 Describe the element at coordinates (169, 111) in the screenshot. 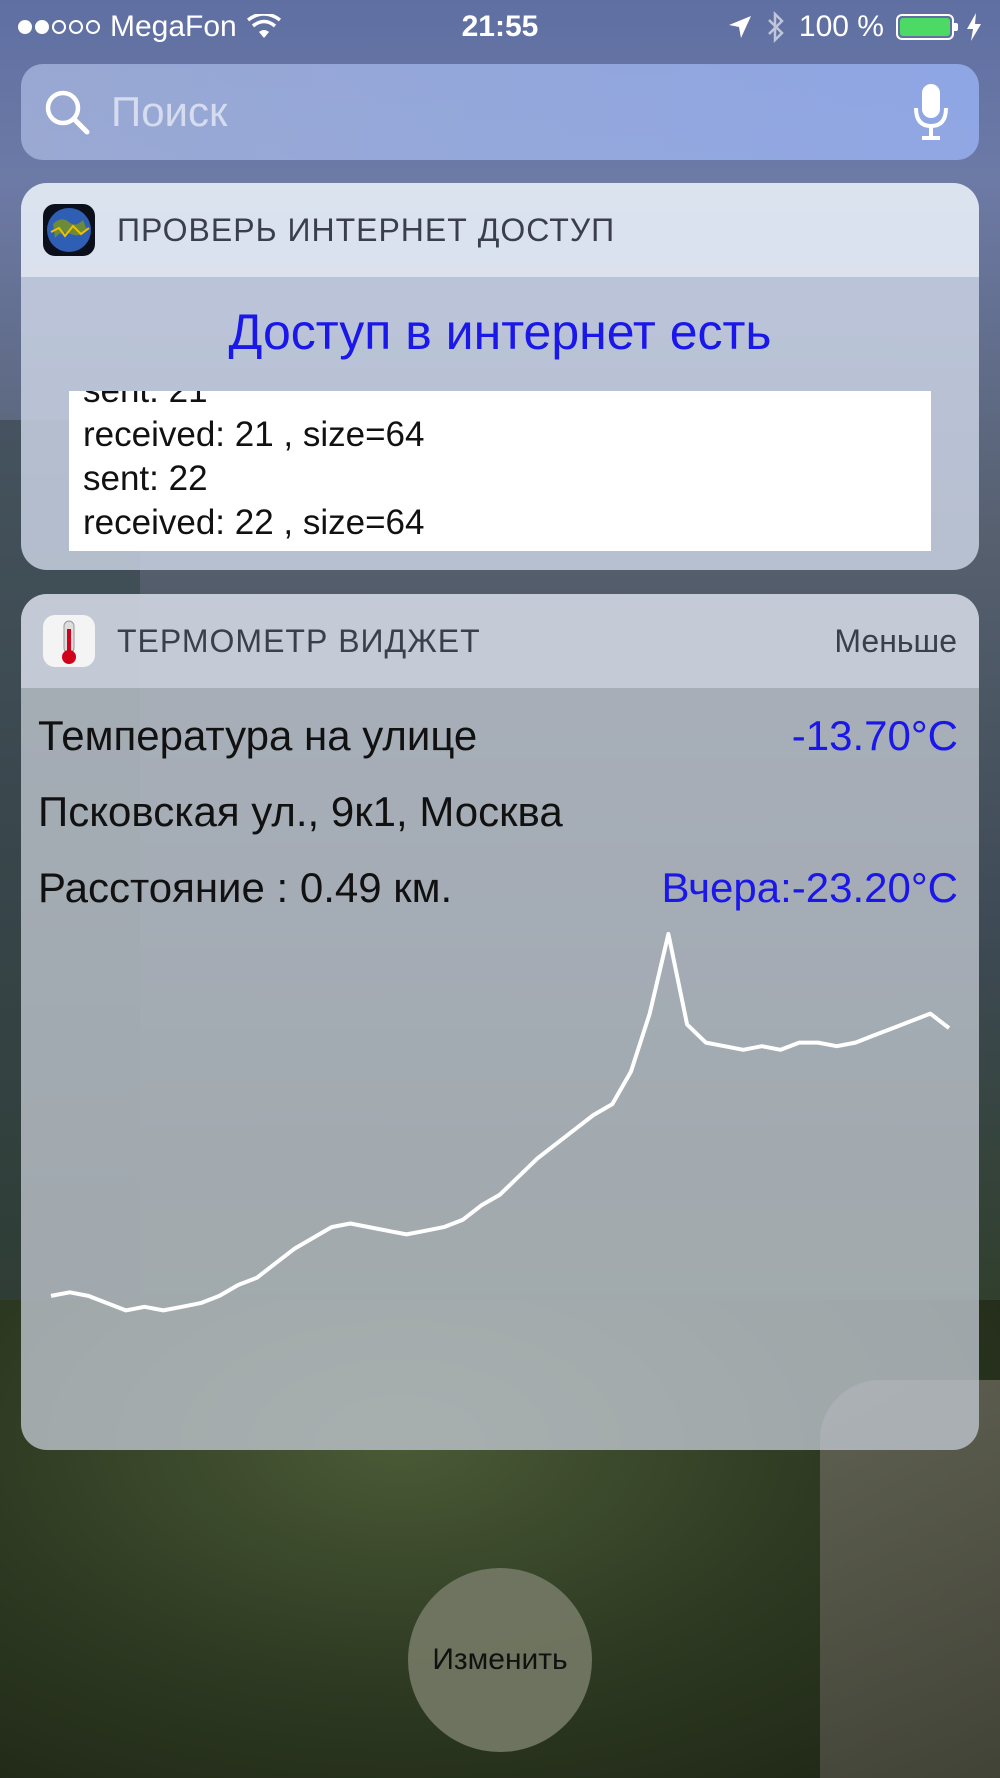

I see `search-placeholder: Поиск` at that location.